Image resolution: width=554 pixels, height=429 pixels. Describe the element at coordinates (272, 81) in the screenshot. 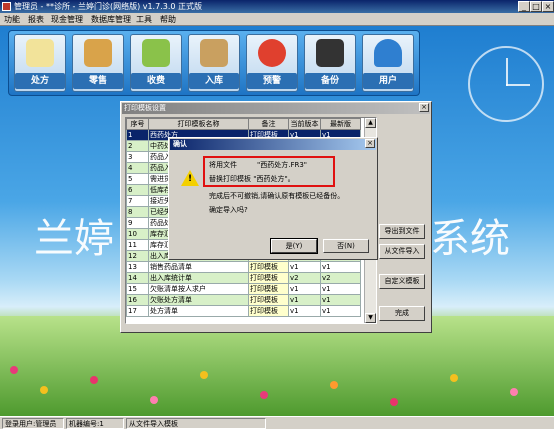

I see `alert-label: 预警` at that location.